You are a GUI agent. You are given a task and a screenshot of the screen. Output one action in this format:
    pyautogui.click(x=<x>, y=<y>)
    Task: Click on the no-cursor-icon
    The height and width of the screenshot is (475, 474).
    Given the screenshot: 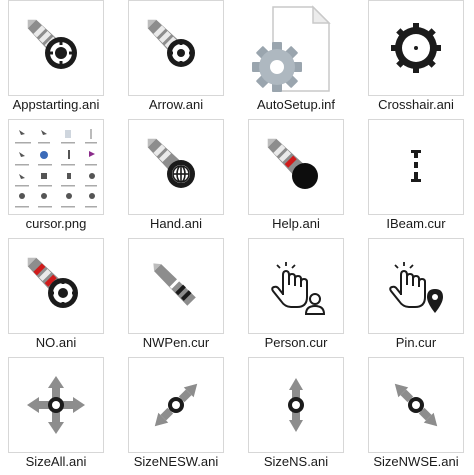 What is the action you would take?
    pyautogui.click(x=52, y=282)
    